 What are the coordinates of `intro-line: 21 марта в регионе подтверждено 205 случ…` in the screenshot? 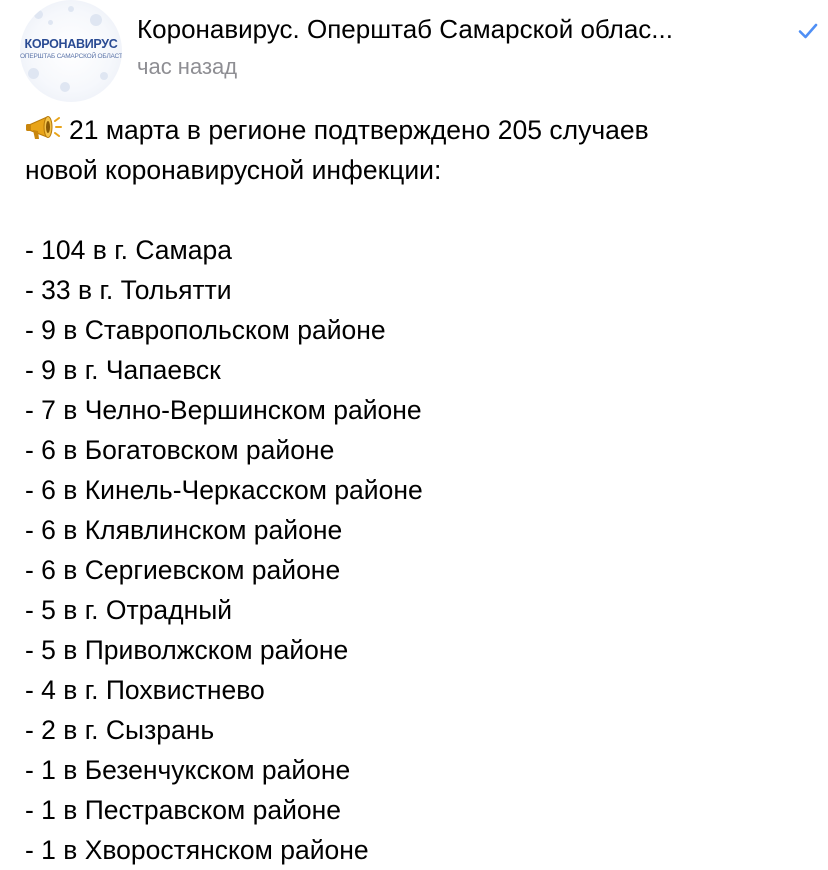 It's located at (420, 130).